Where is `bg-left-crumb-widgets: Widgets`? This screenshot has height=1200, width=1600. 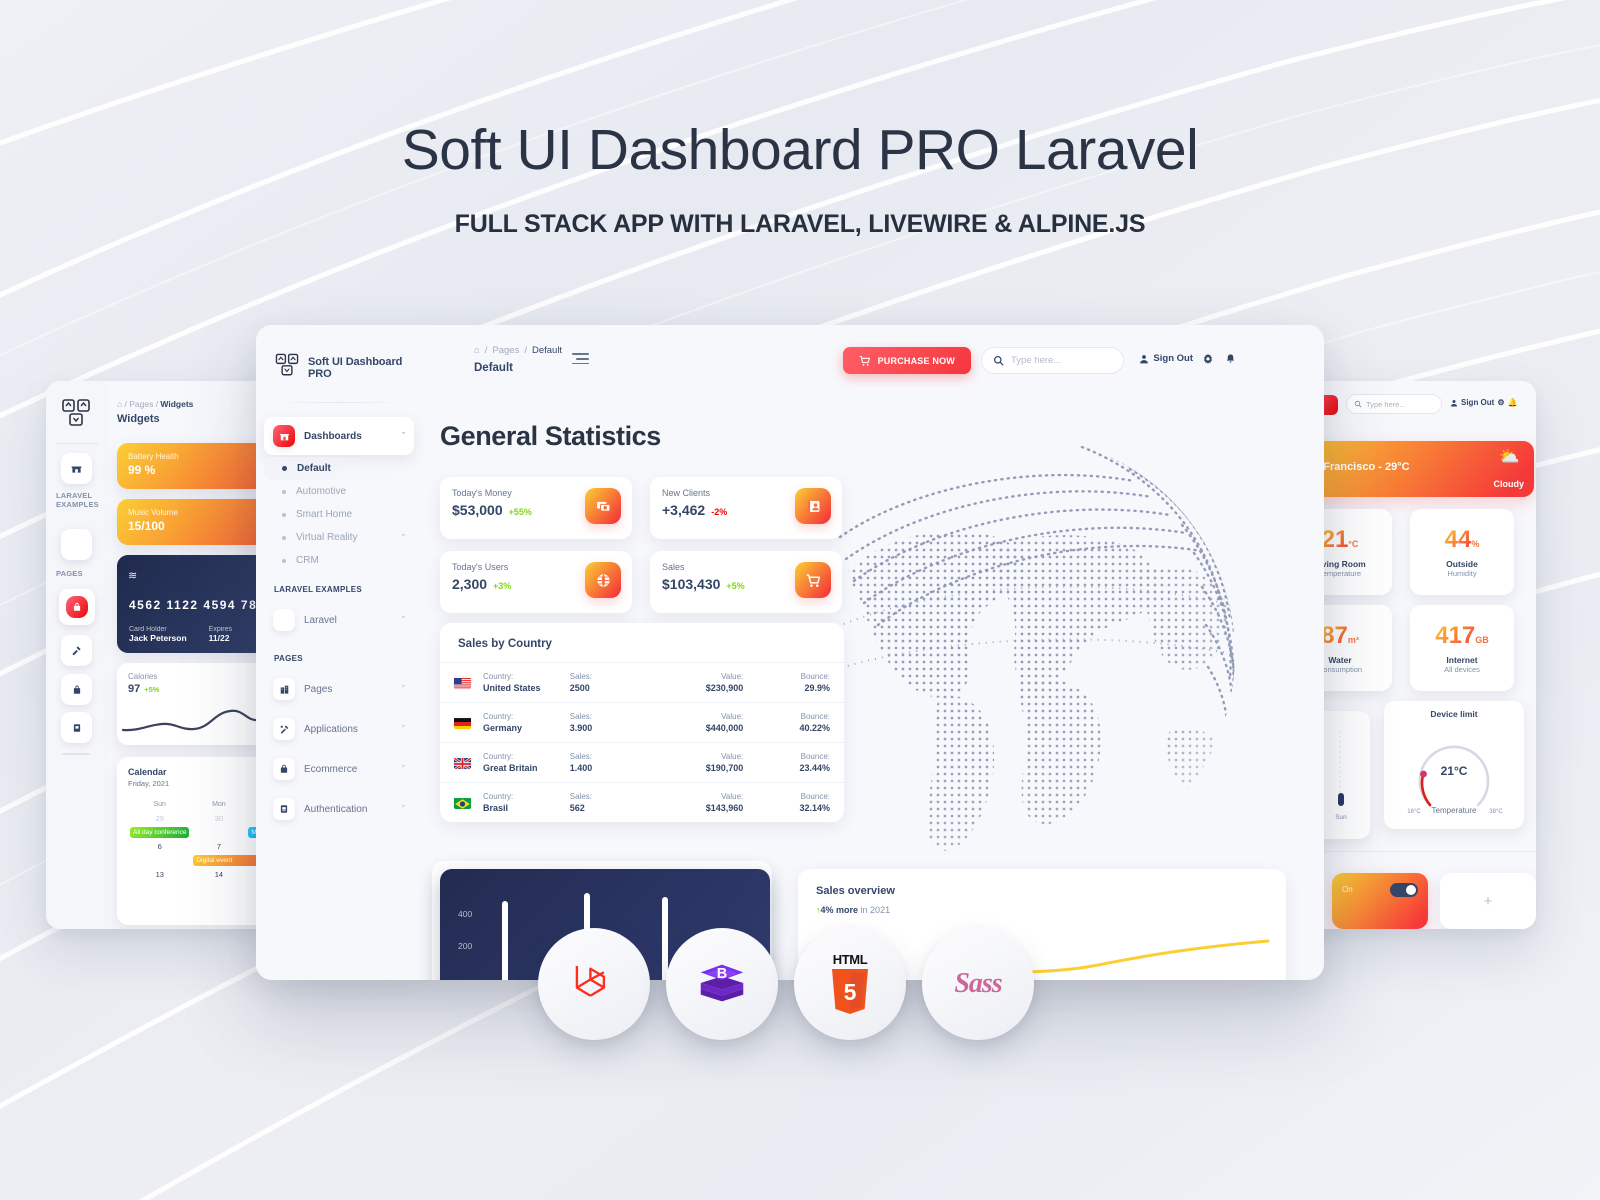 bg-left-crumb-widgets: Widgets is located at coordinates (177, 404).